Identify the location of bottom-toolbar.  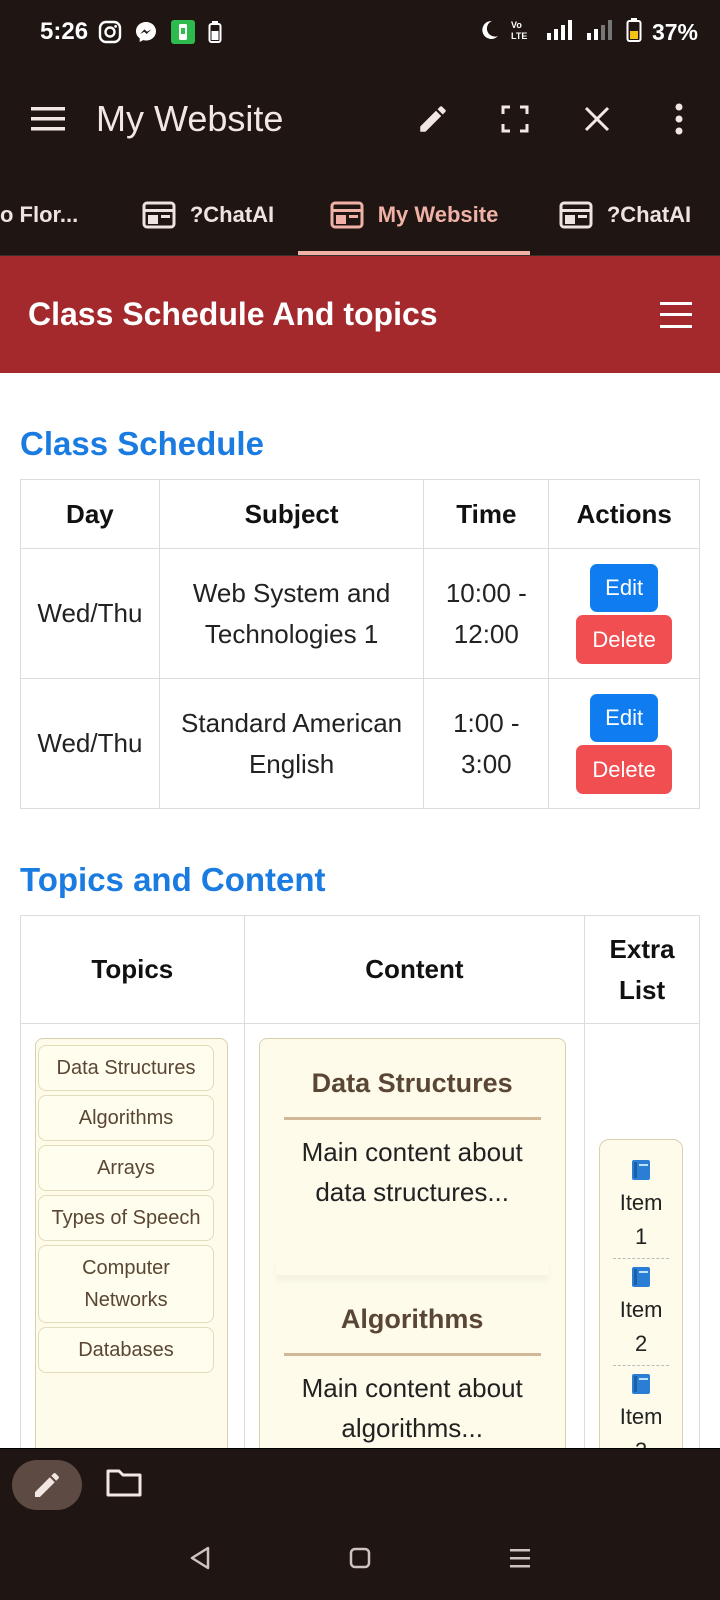
(360, 1484).